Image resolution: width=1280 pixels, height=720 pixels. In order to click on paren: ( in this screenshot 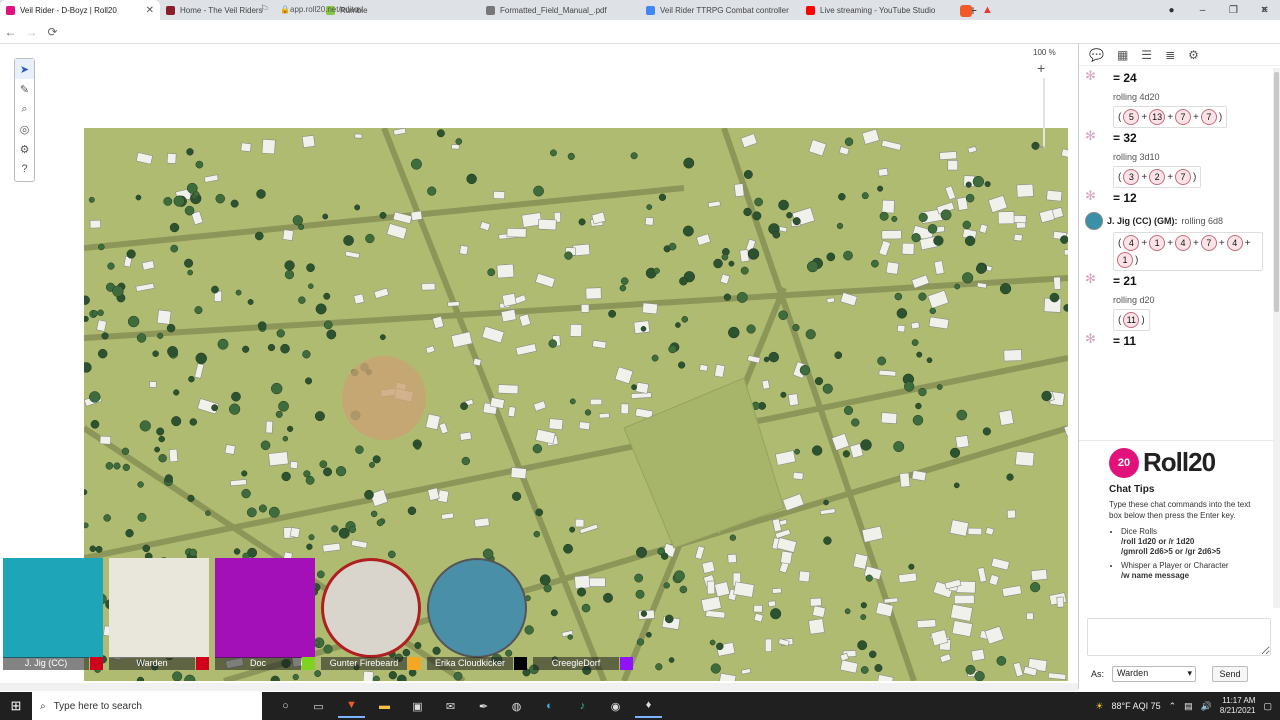, I will do `click(1120, 177)`.